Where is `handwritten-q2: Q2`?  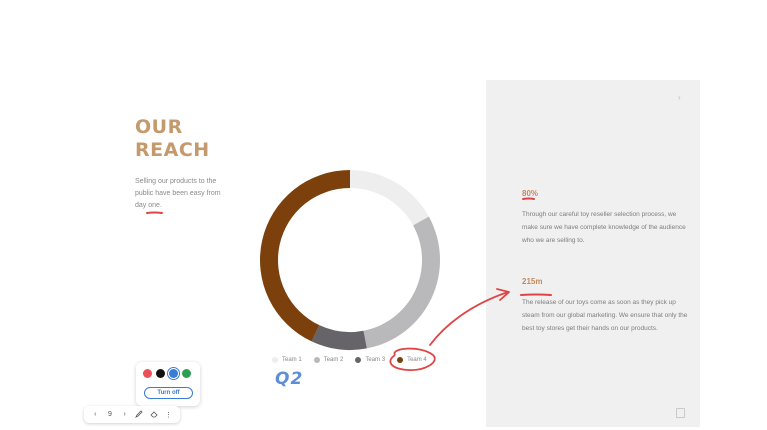
handwritten-q2: Q2 is located at coordinates (289, 379).